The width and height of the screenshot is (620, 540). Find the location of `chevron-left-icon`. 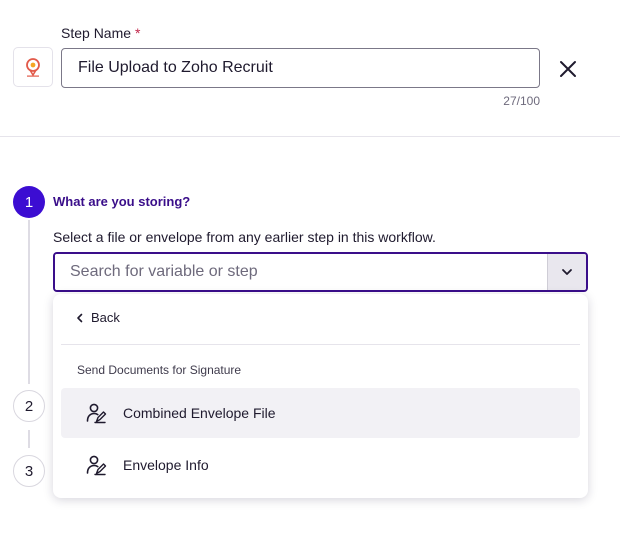

chevron-left-icon is located at coordinates (80, 317).